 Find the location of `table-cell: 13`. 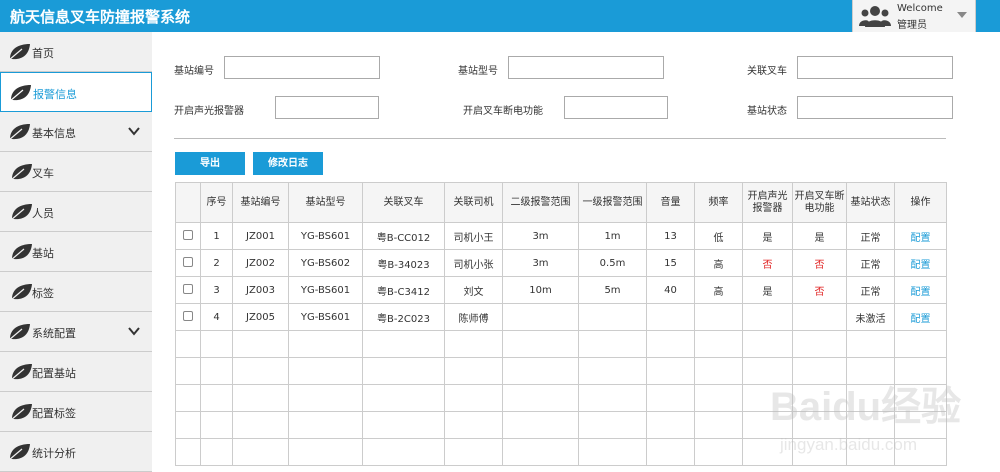

table-cell: 13 is located at coordinates (670, 236).